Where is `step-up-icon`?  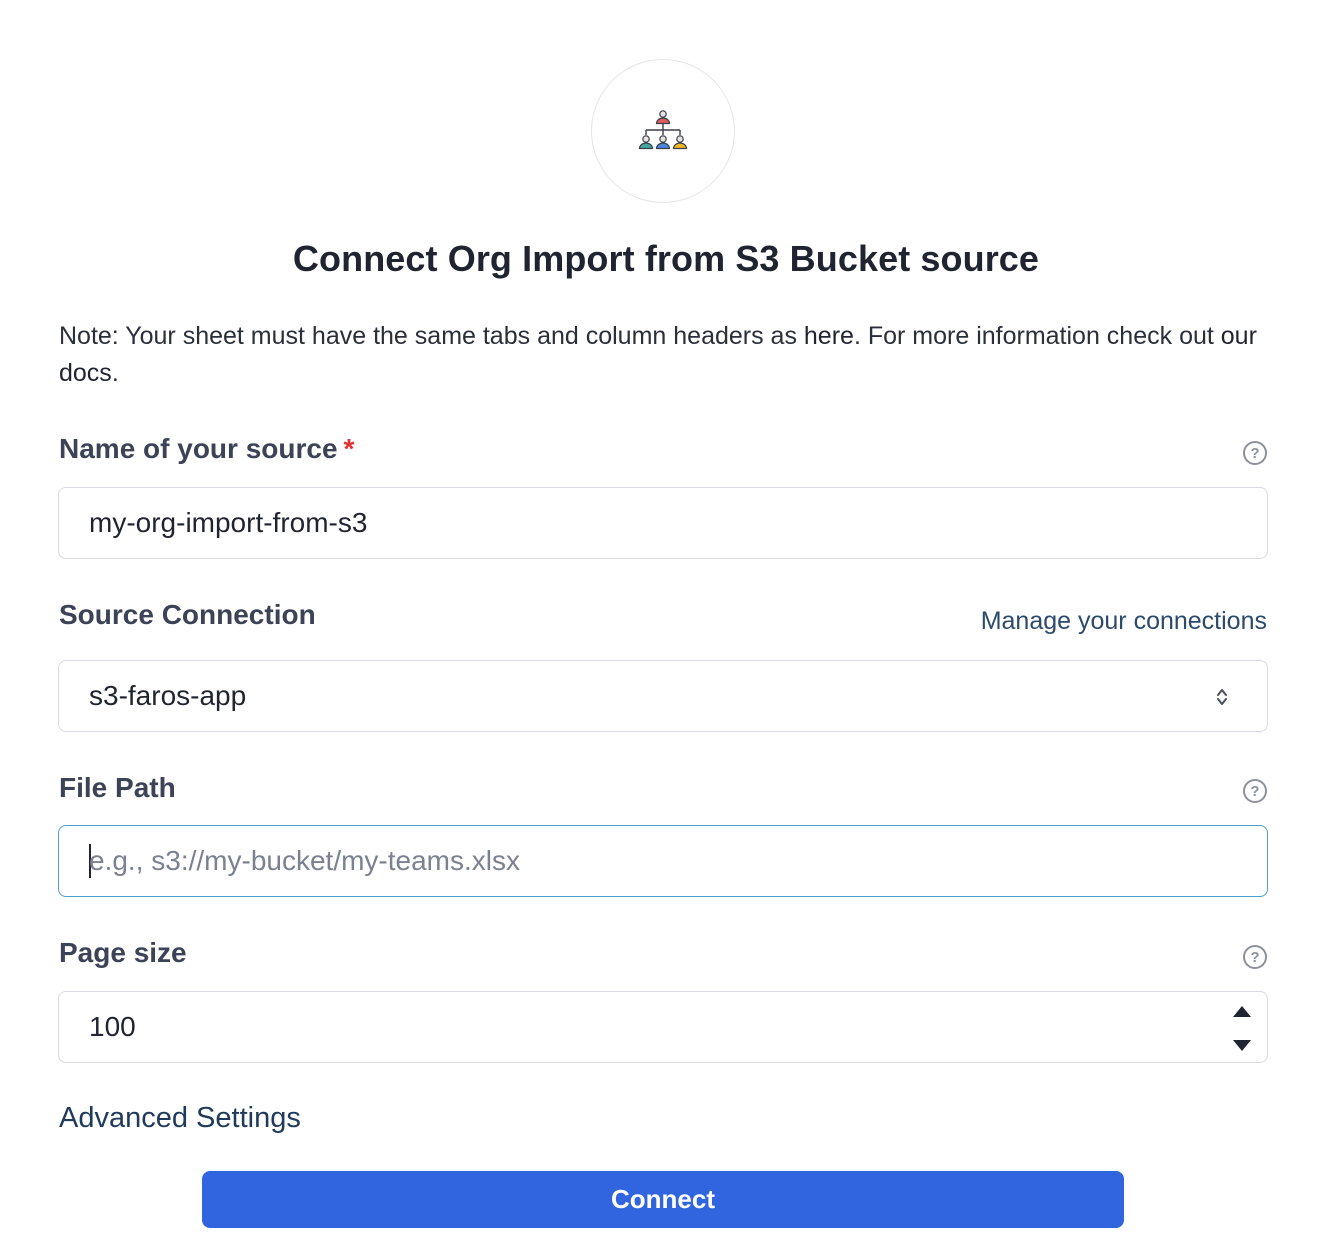 step-up-icon is located at coordinates (1242, 1011).